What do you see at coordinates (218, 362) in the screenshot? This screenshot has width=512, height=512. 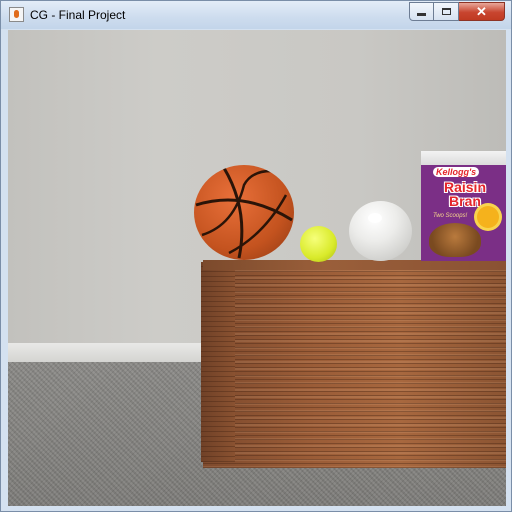 I see `wooden-table-side` at bounding box center [218, 362].